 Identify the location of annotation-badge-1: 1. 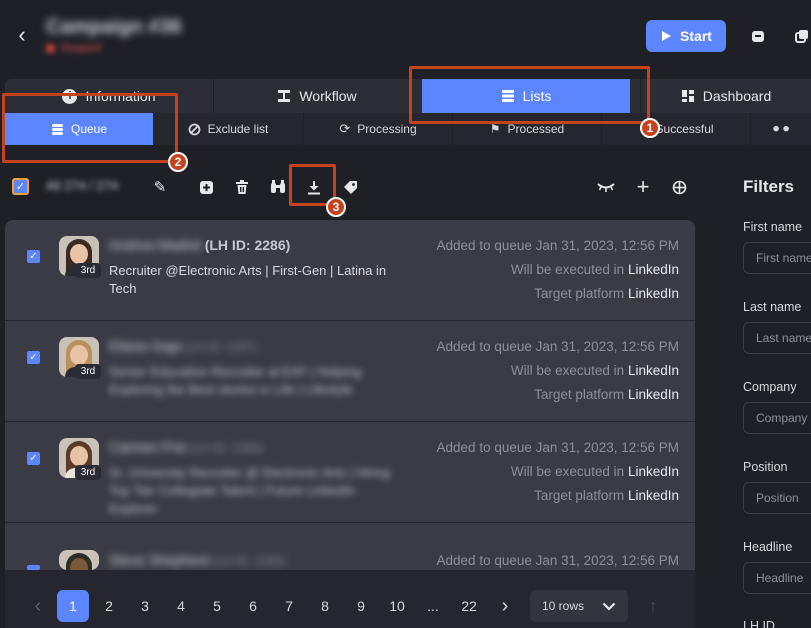
(650, 128).